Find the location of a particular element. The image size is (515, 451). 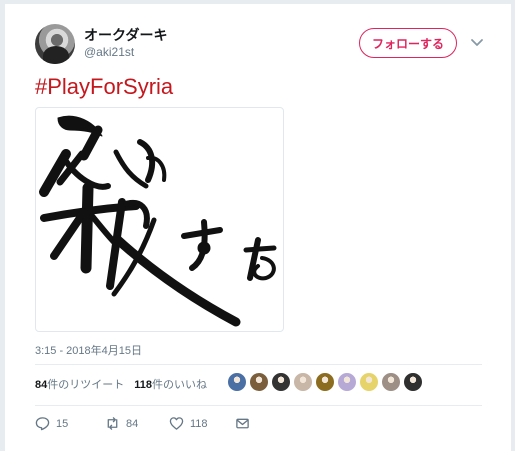

like-button: 118 is located at coordinates (188, 423).